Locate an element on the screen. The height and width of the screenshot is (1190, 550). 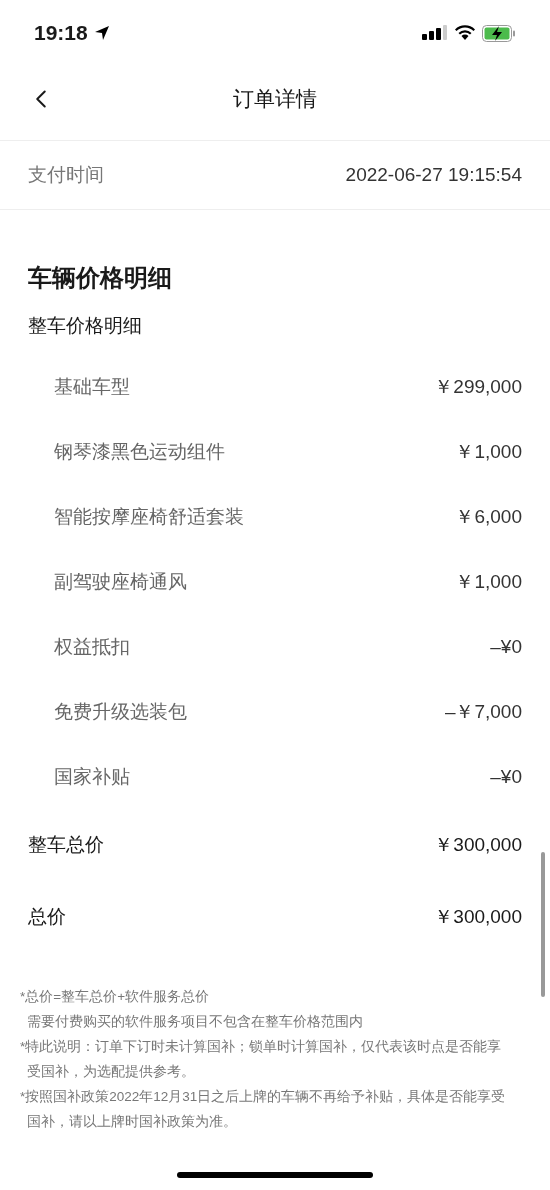
section-title: 车辆价格明细 is located at coordinates (100, 278).